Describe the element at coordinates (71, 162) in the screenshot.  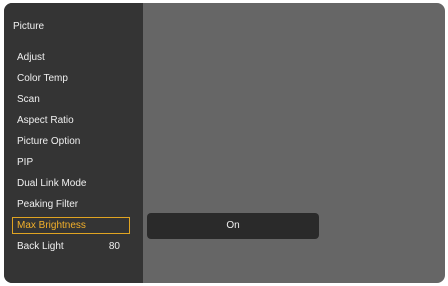
I see `menu-item-pip: PIP` at that location.